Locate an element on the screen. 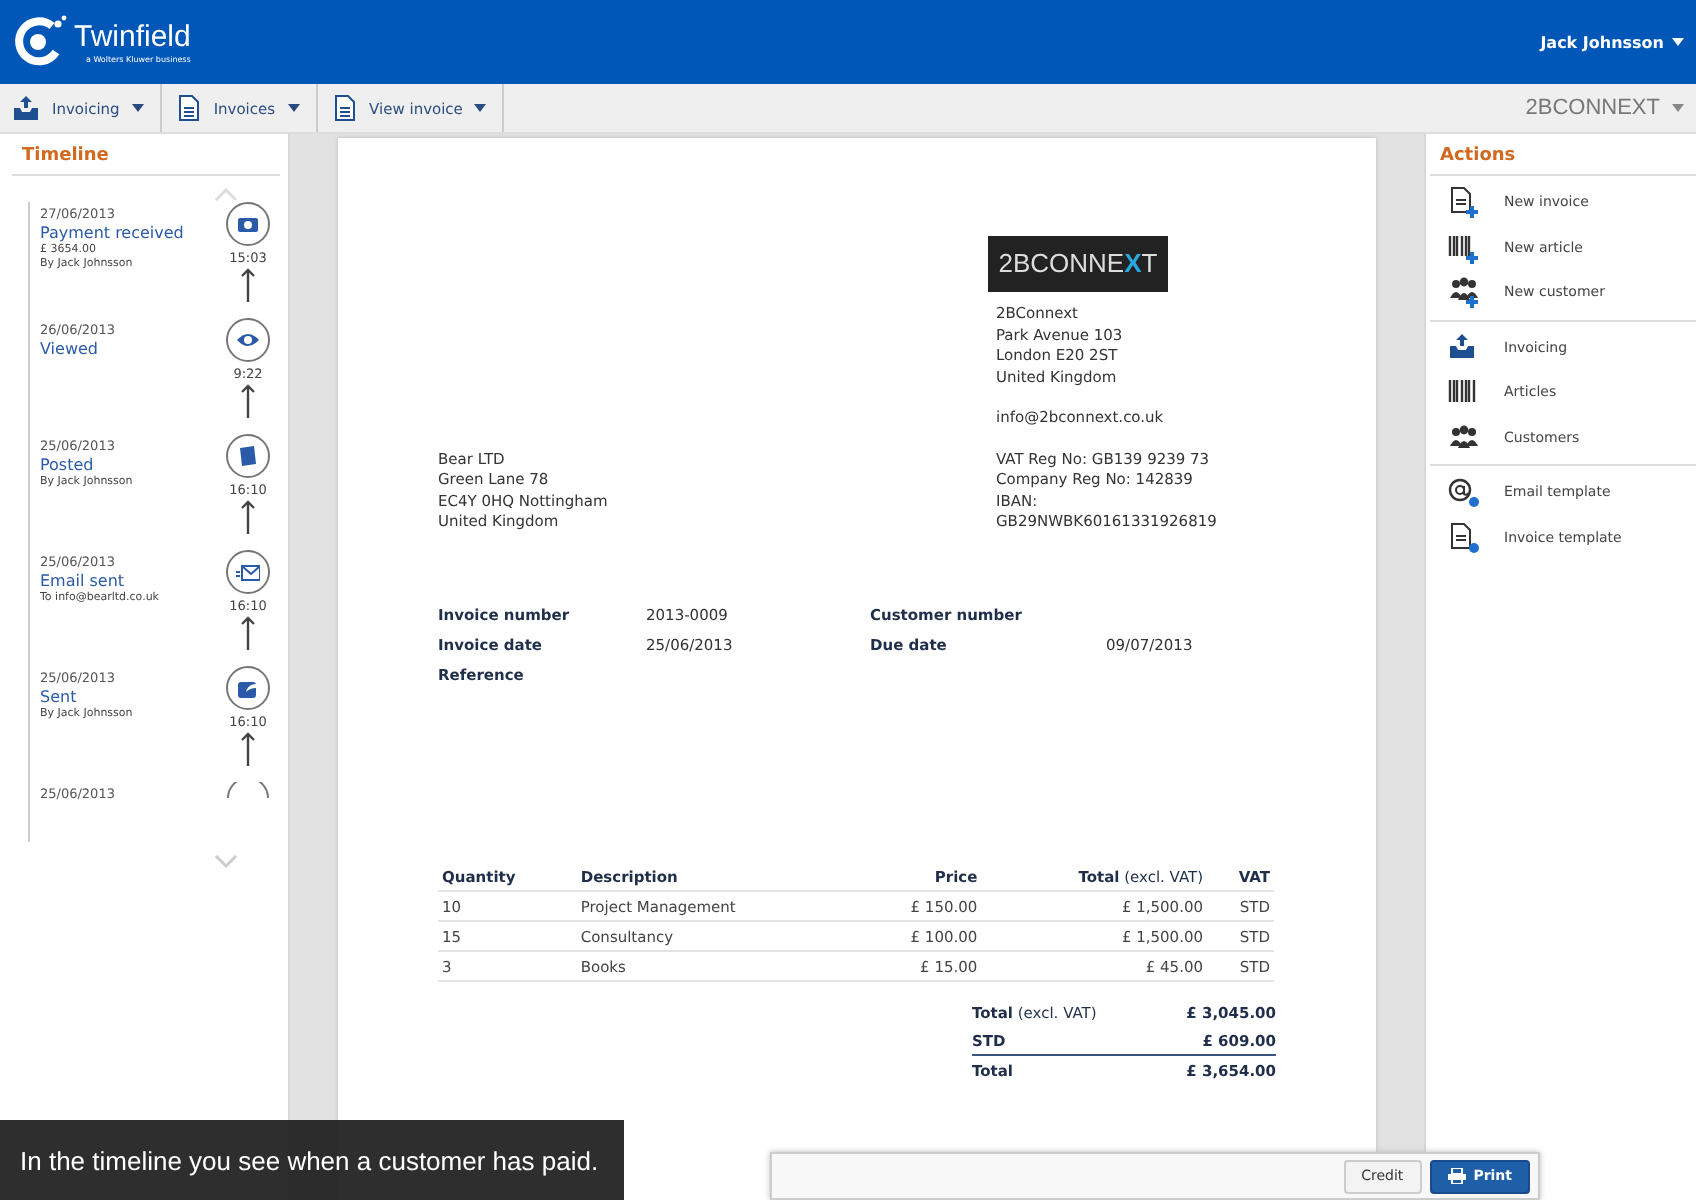 This screenshot has width=1696, height=1200. company-logo: 2BCONNEXT is located at coordinates (1078, 264).